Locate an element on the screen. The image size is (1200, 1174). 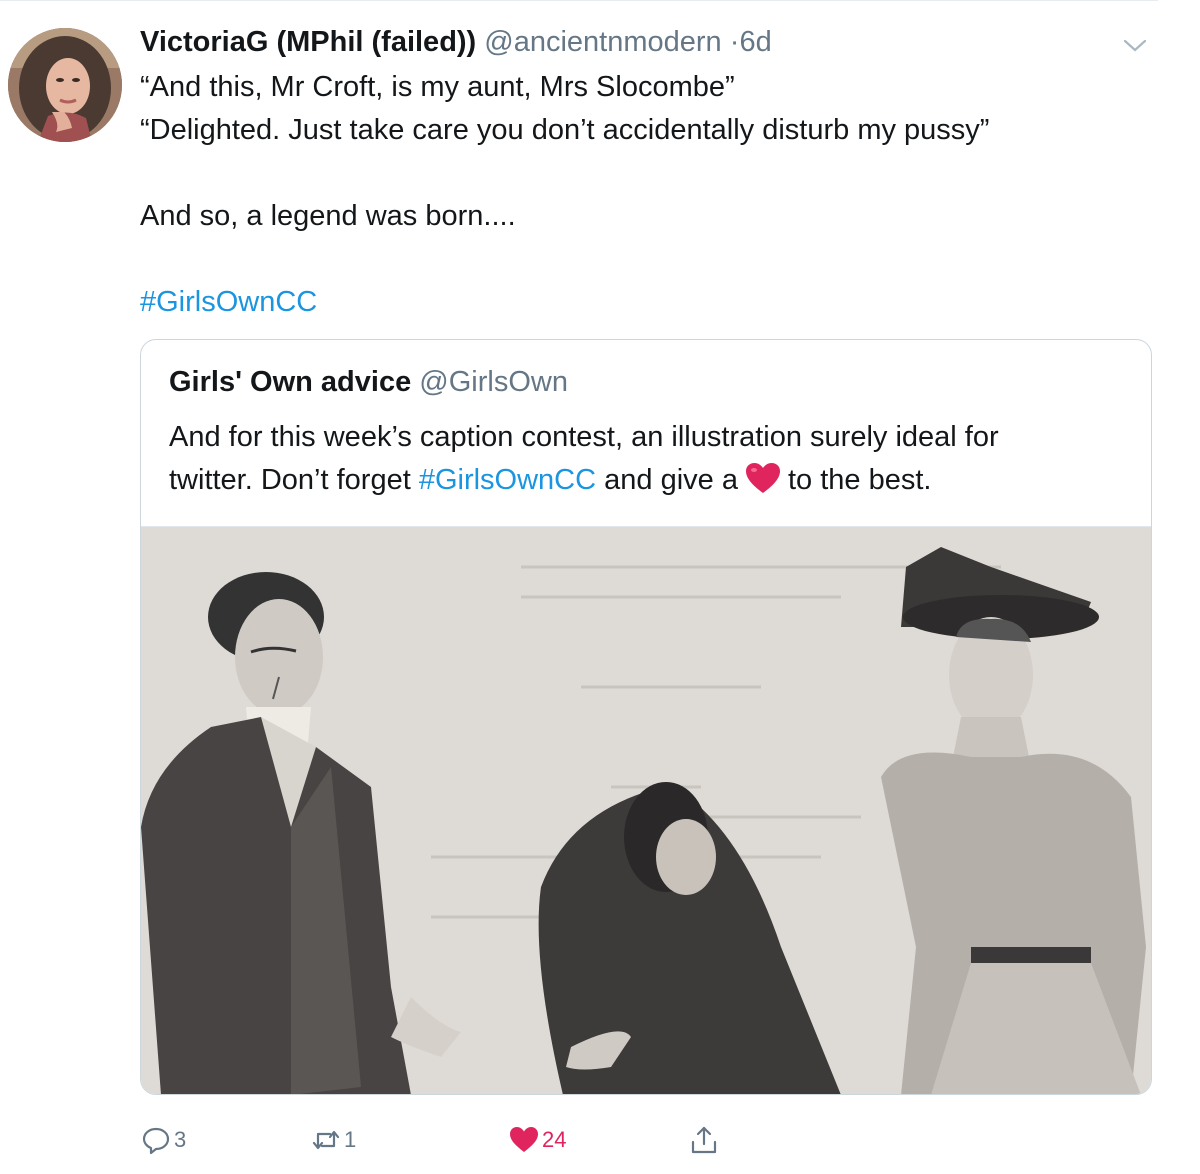
quoted-author-handle: @GirlsOwn is located at coordinates (493, 382).